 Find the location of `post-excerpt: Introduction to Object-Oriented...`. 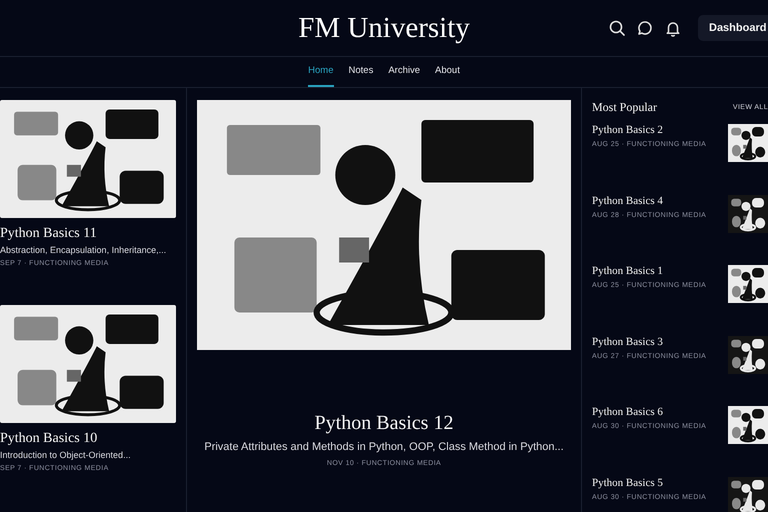

post-excerpt: Introduction to Object-Oriented... is located at coordinates (66, 455).